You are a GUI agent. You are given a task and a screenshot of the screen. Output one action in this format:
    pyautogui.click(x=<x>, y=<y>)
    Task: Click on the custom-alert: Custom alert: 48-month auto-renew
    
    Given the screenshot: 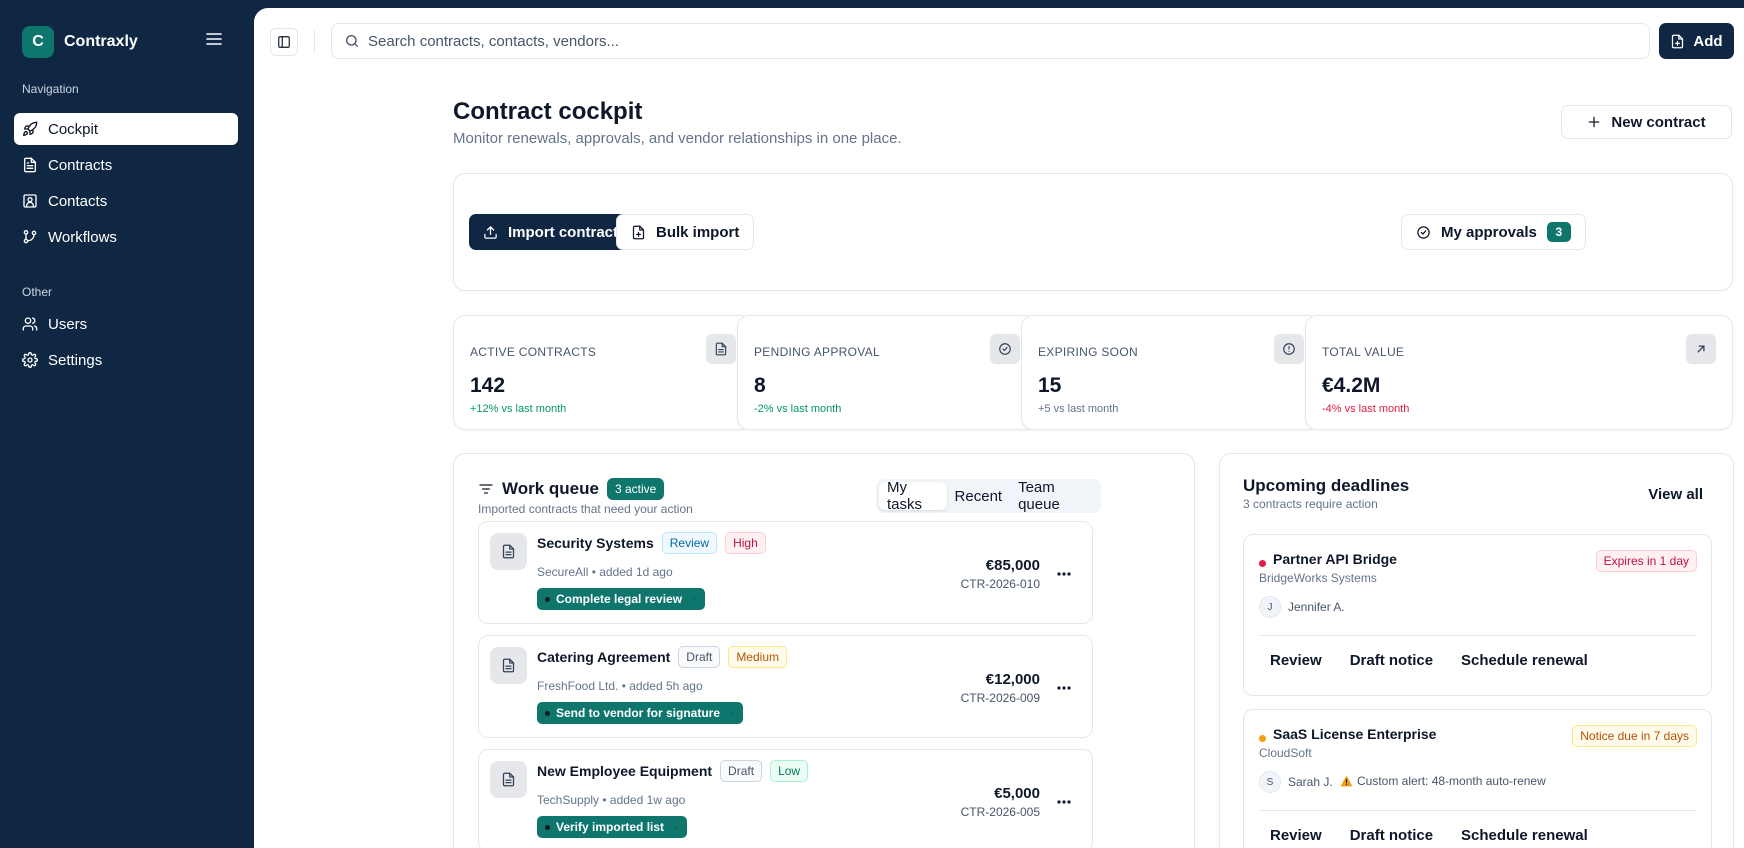 What is the action you would take?
    pyautogui.click(x=1443, y=781)
    